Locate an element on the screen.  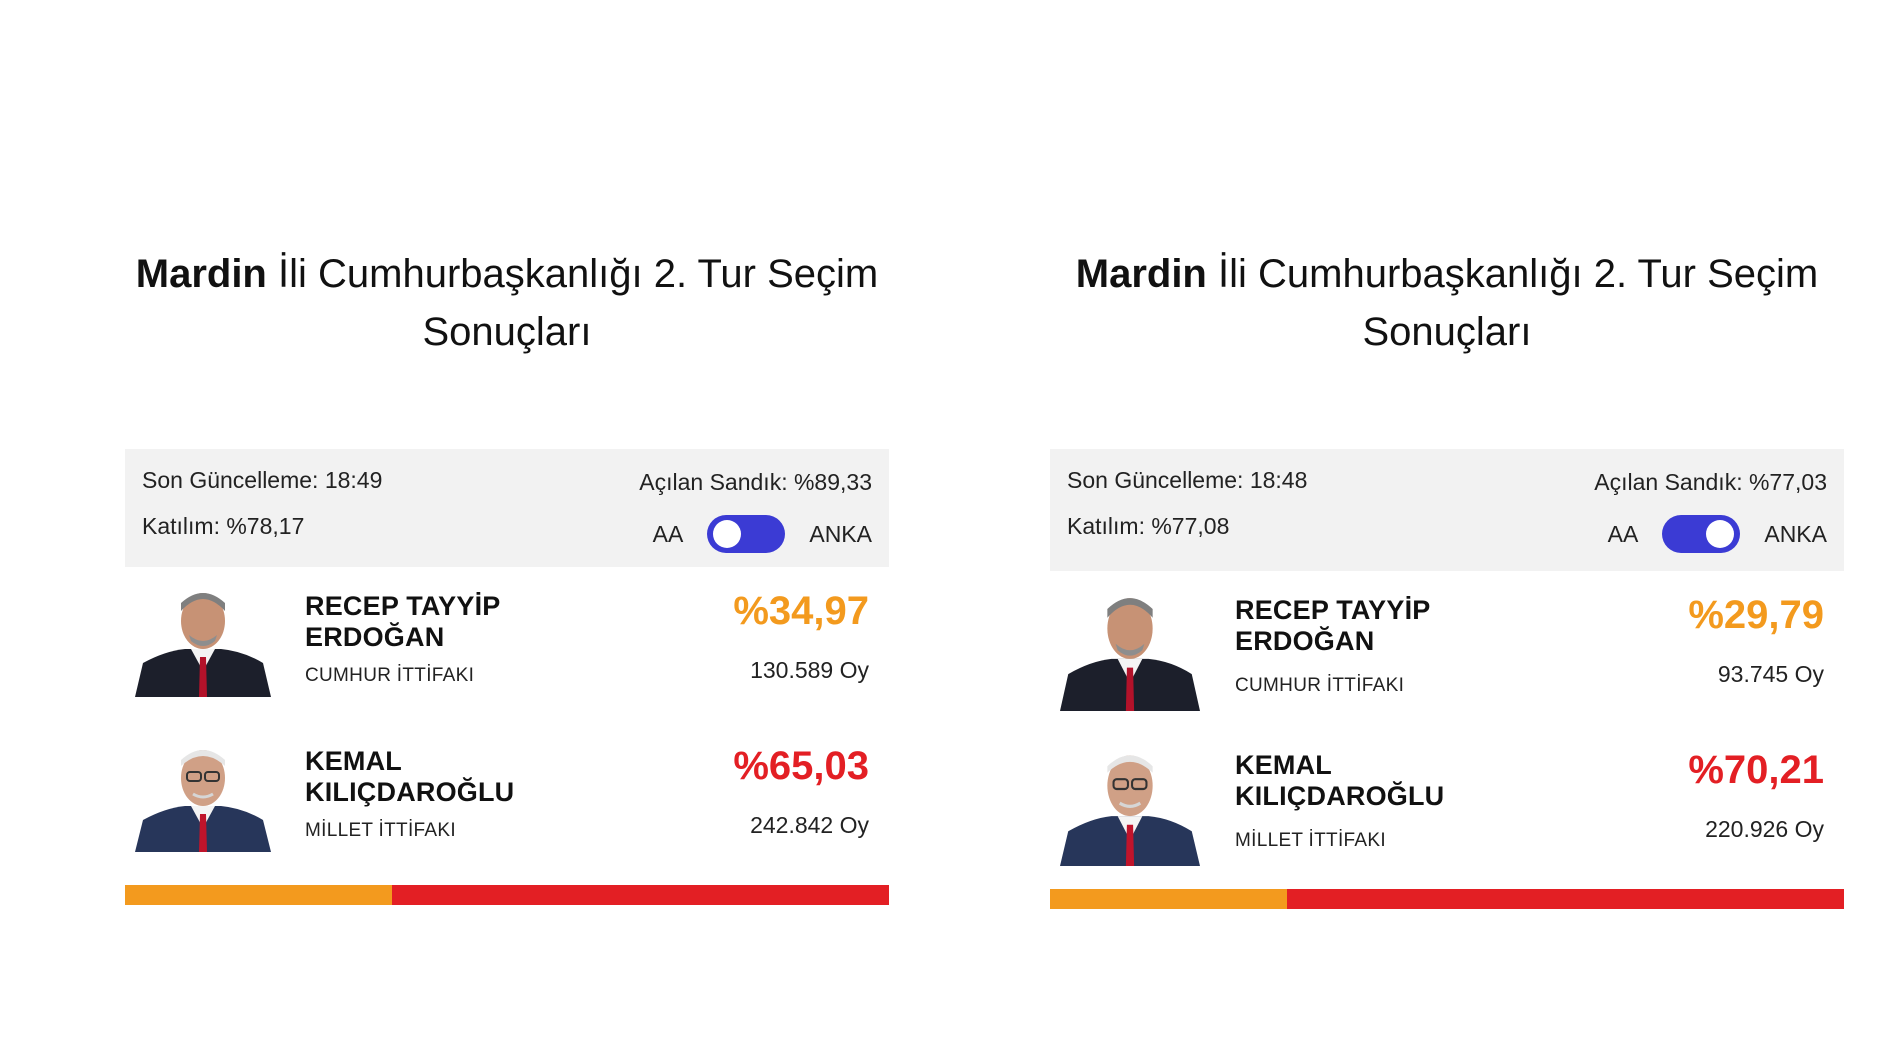
turnout: Katılım: %77,08 is located at coordinates (1148, 526).